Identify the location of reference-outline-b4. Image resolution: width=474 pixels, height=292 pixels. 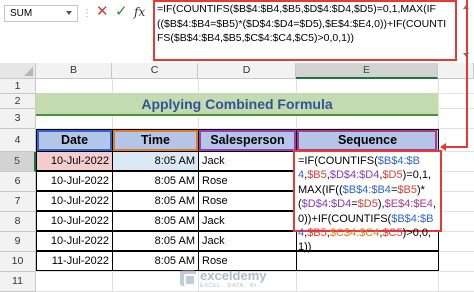
(74, 140).